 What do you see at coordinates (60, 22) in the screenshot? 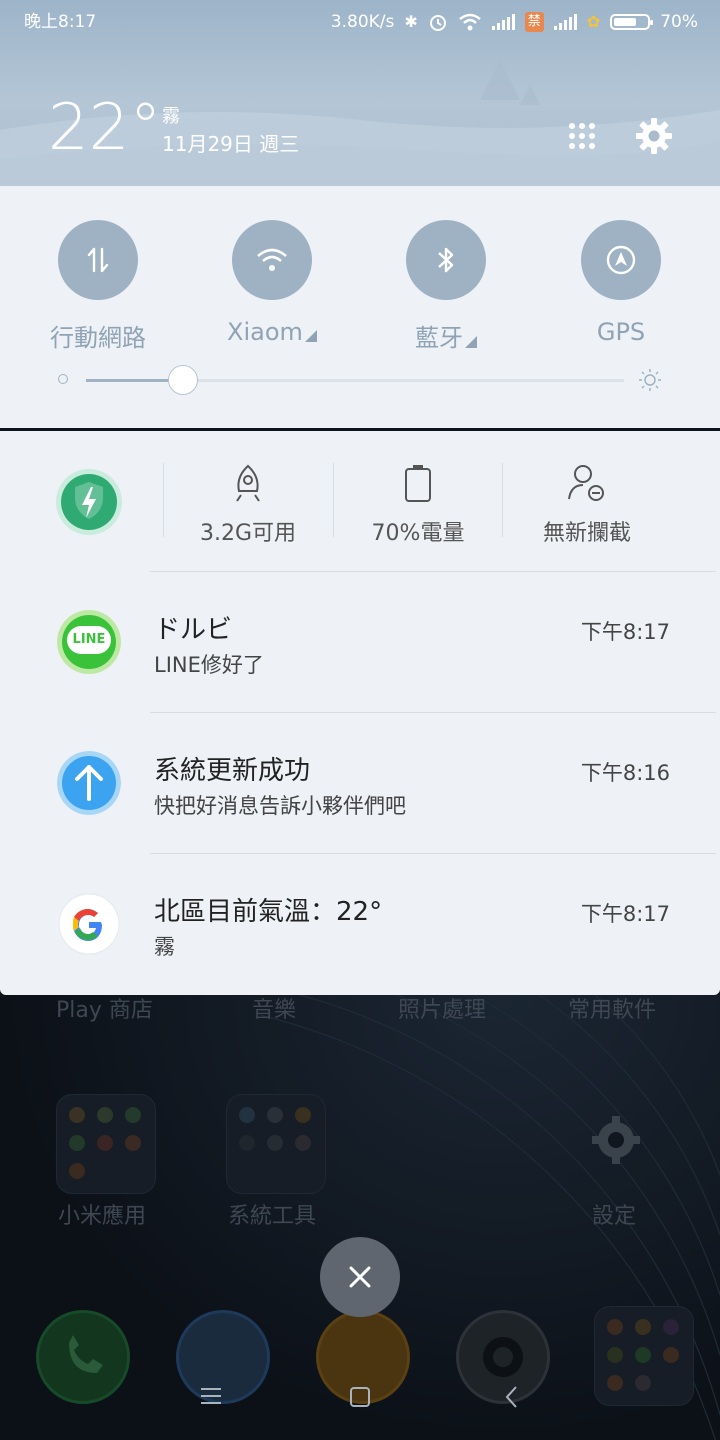
I see `status-time: 晚上8:17` at bounding box center [60, 22].